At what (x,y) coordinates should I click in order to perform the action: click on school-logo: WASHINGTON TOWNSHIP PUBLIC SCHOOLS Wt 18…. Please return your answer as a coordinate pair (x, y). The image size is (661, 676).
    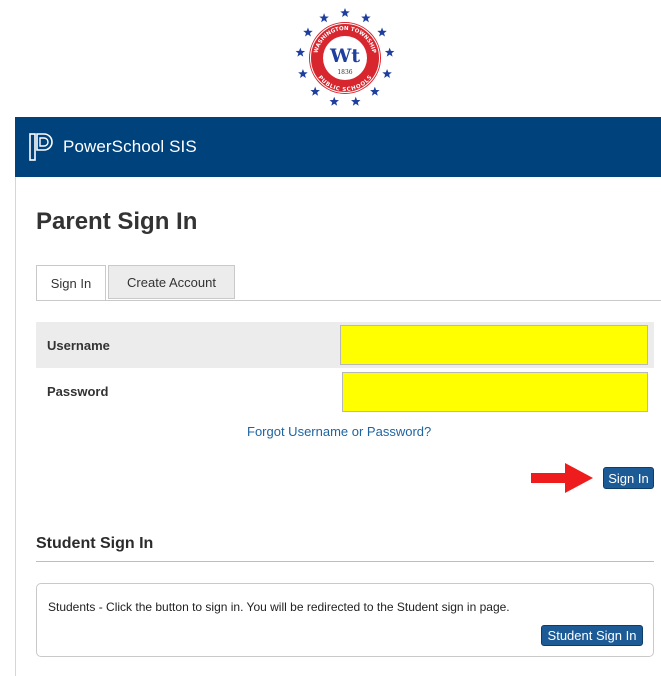
    Looking at the image, I should click on (345, 58).